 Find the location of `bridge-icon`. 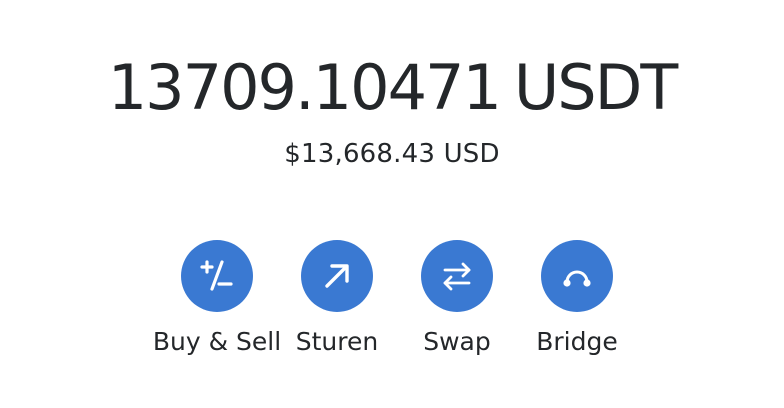

bridge-icon is located at coordinates (577, 276).